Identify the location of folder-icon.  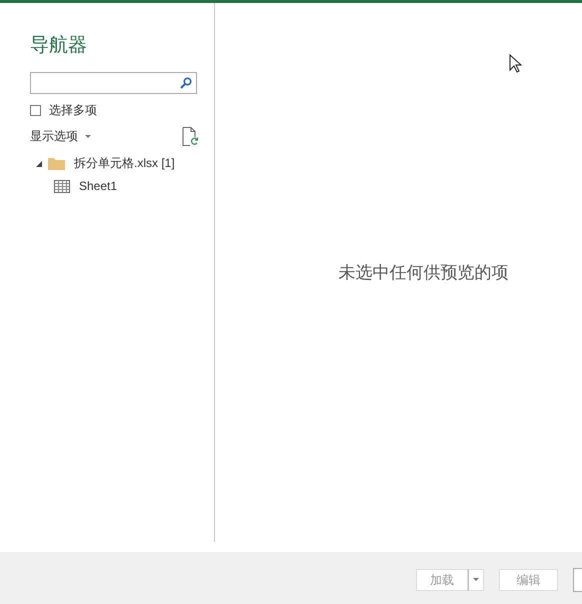
(56, 163).